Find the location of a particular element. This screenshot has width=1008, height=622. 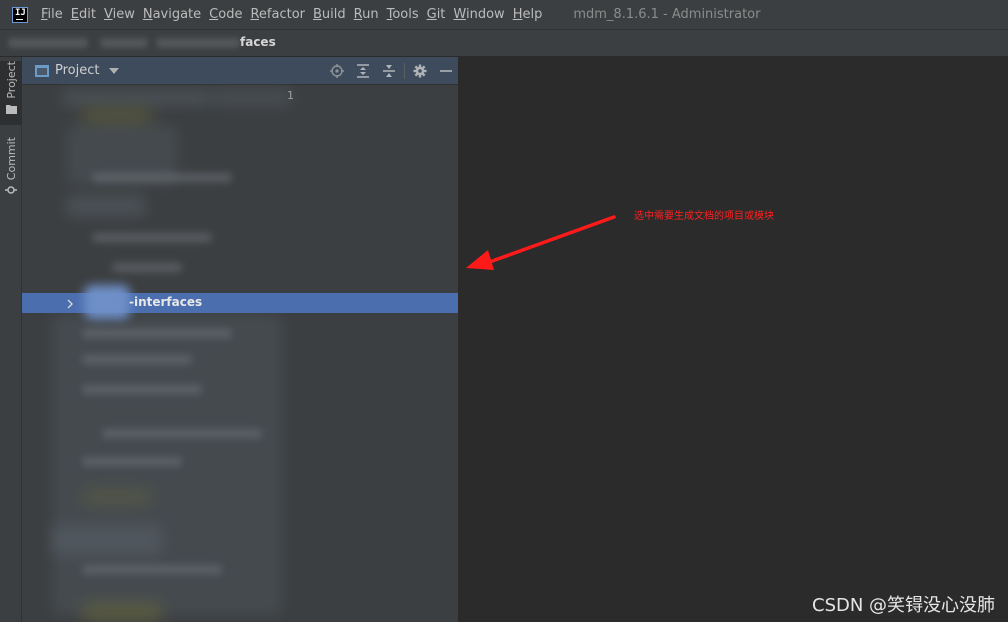

blurred-module-prefix is located at coordinates (107, 302).